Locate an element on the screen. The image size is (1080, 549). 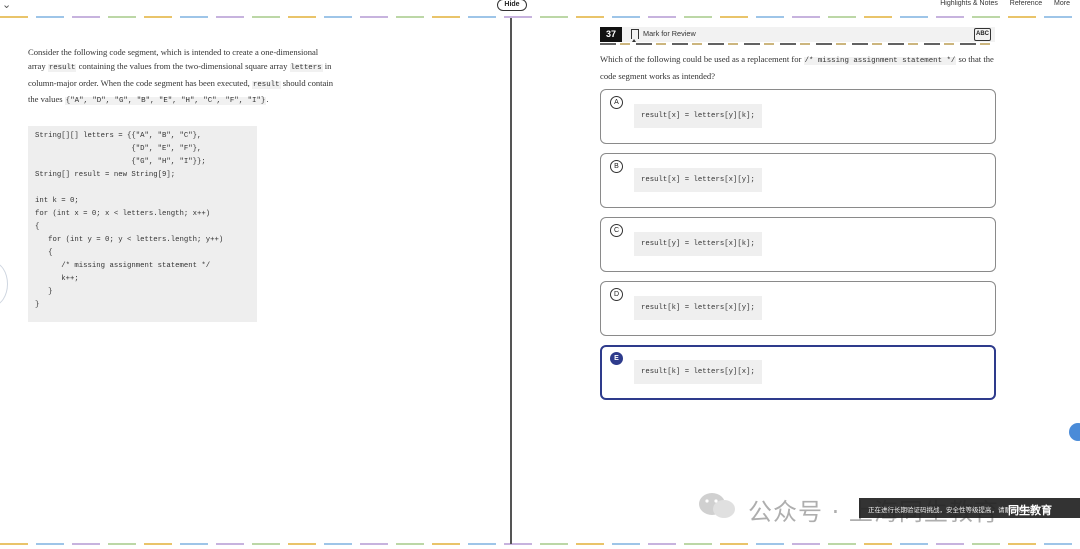
top-bar: ⌄ Hide Highlights & Notes Reference More is located at coordinates (540, 8).